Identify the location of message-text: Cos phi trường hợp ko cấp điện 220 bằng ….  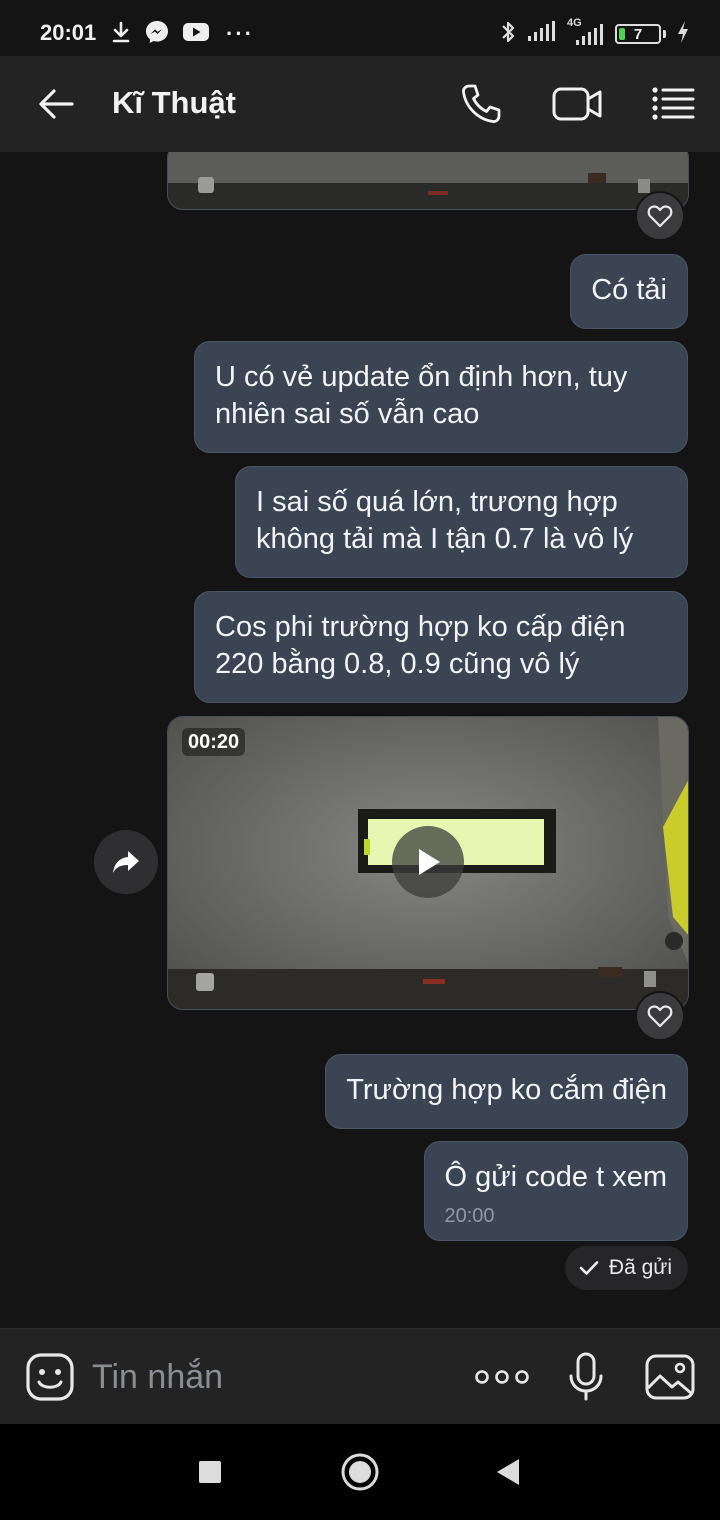
(420, 645).